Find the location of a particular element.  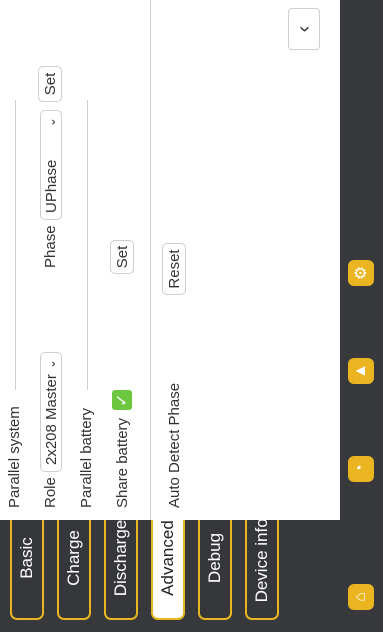

bottom-icon-bar: ⌂ ◔ ▲ ⚙ is located at coordinates (361, 316).